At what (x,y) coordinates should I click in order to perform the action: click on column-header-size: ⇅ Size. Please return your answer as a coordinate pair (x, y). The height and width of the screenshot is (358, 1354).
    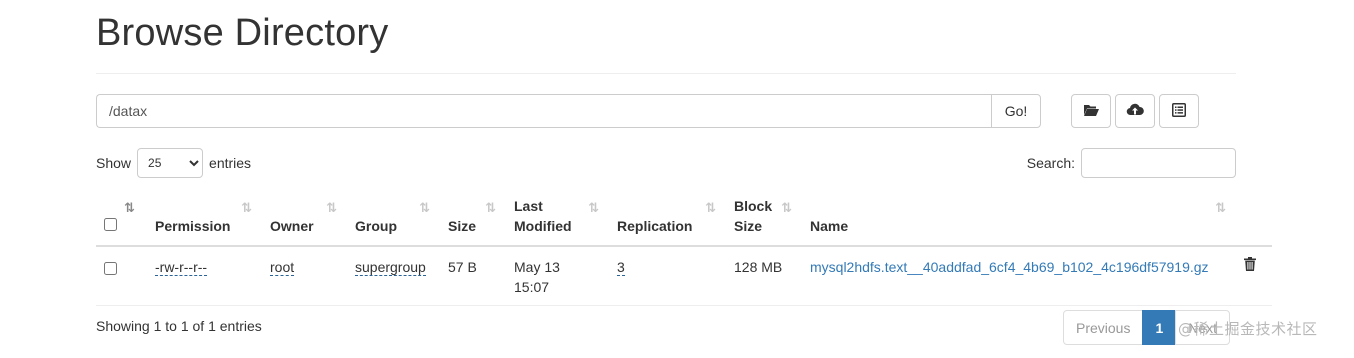
    Looking at the image, I should click on (473, 219).